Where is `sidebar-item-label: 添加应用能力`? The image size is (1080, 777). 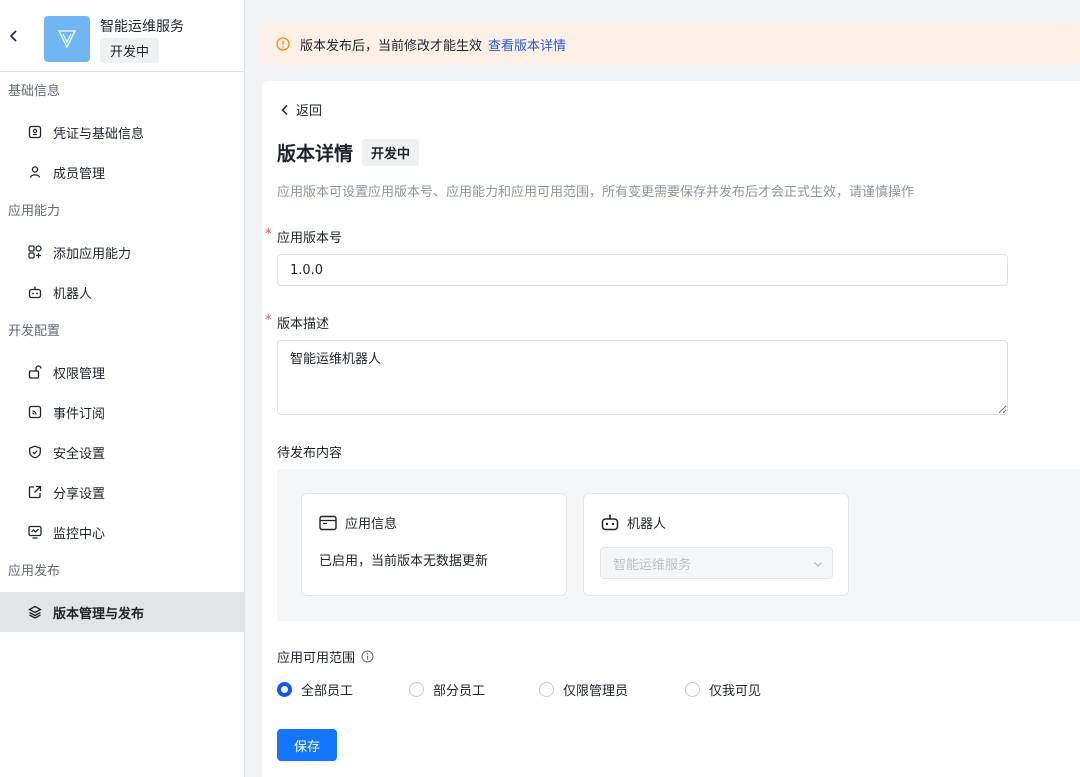
sidebar-item-label: 添加应用能力 is located at coordinates (92, 254).